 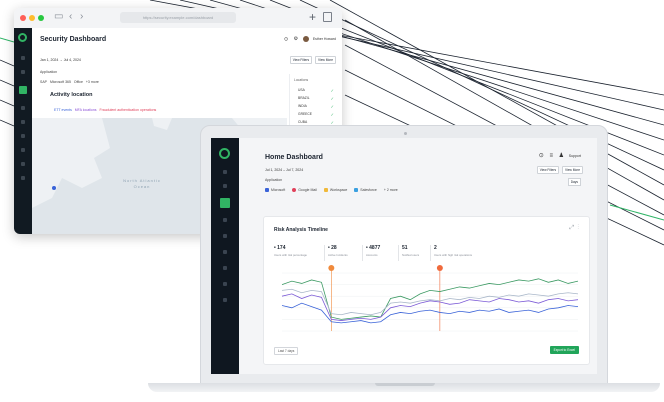 I want to click on period-select: Last 7 days, so click(x=286, y=351).